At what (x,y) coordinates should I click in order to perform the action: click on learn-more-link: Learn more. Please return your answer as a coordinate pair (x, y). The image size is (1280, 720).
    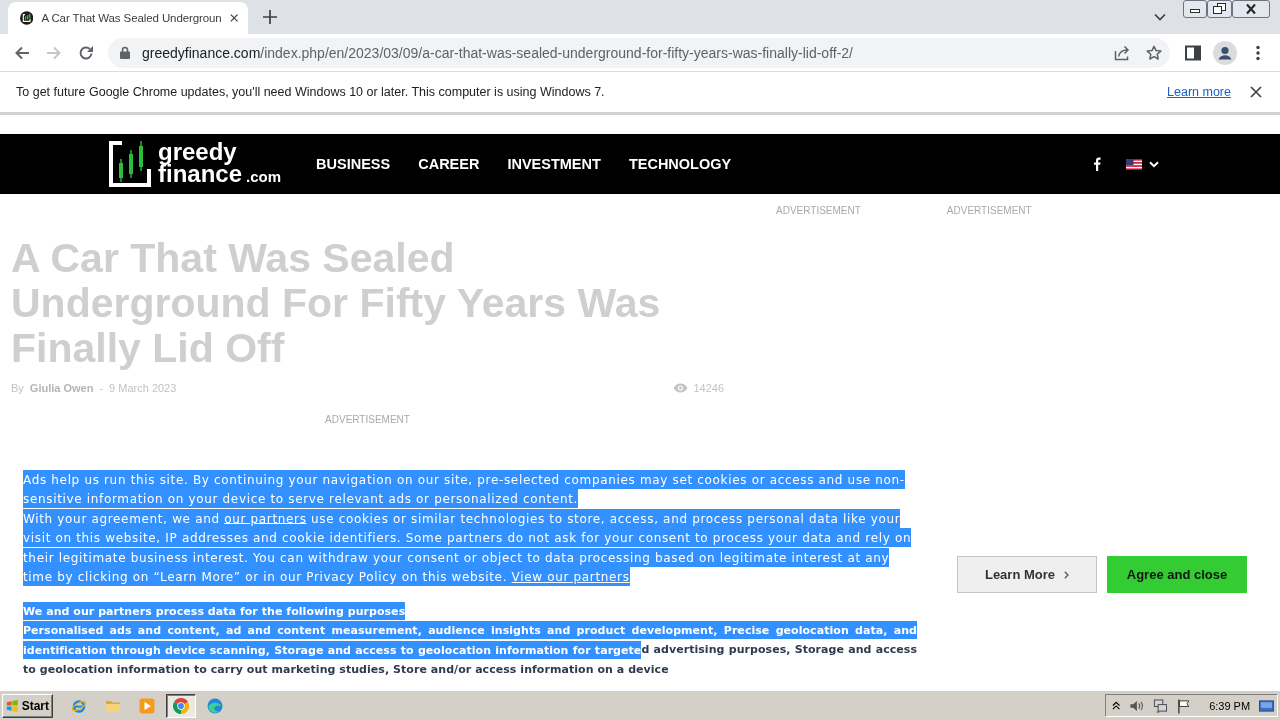
    Looking at the image, I should click on (1199, 92).